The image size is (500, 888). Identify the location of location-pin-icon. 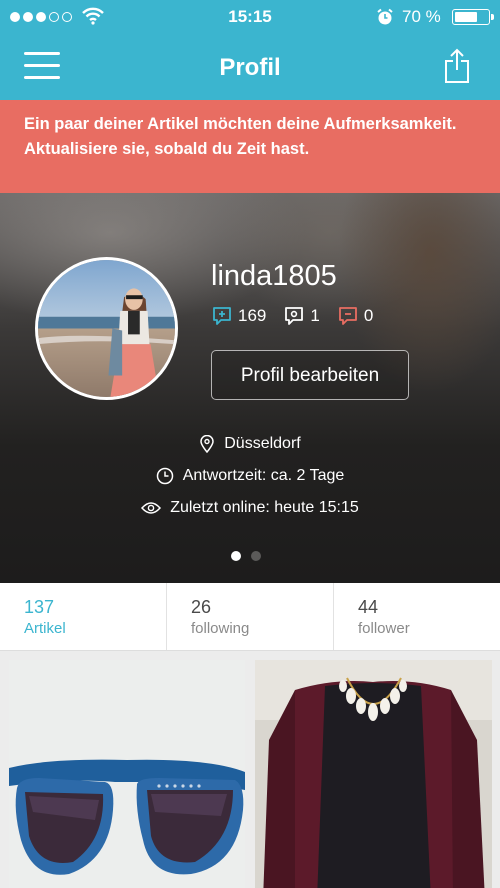
(207, 444).